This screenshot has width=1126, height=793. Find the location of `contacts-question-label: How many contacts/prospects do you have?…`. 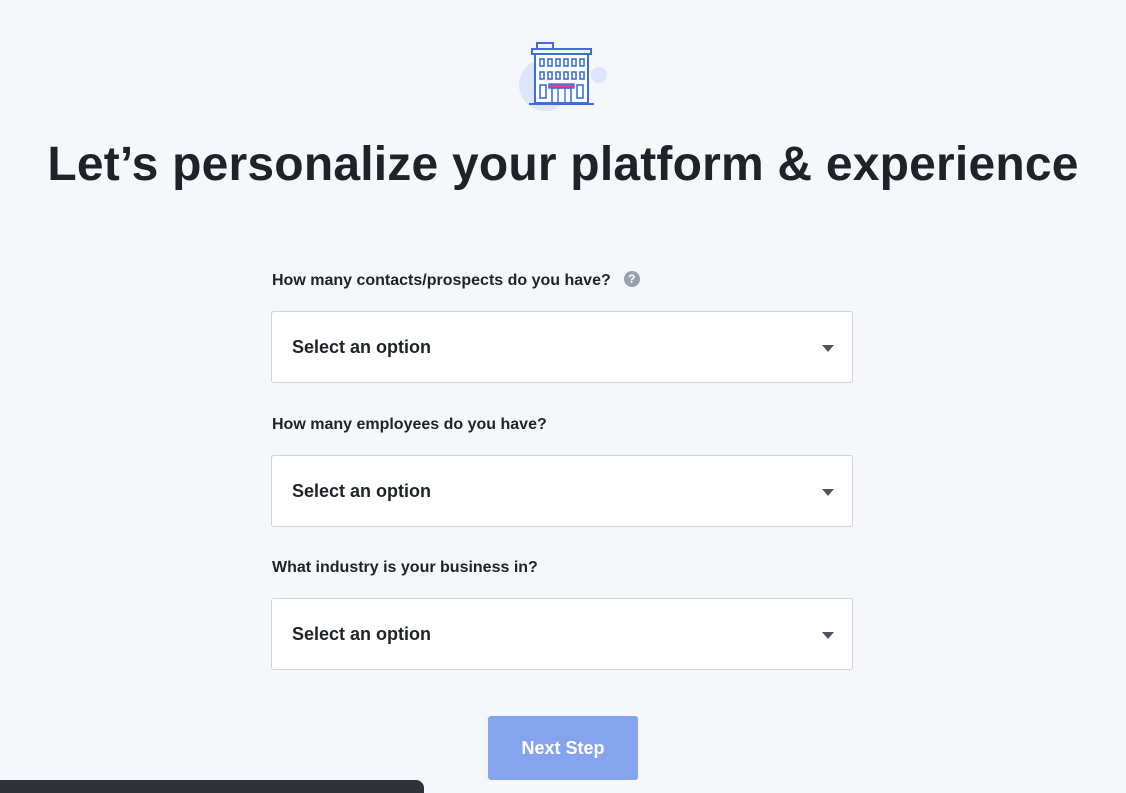

contacts-question-label: How many contacts/prospects do you have?… is located at coordinates (456, 281).